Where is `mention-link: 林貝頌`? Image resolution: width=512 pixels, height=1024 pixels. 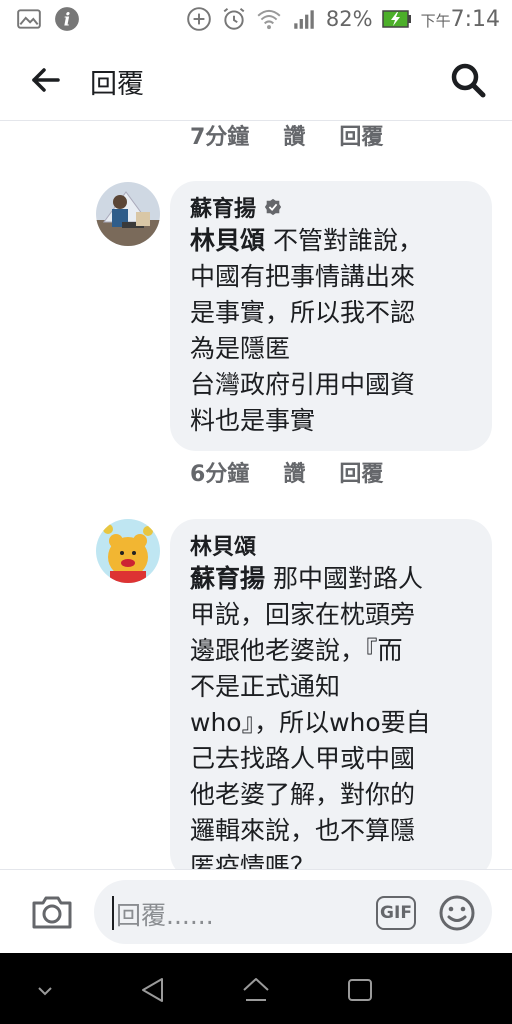
mention-link: 林貝頌 is located at coordinates (227, 240).